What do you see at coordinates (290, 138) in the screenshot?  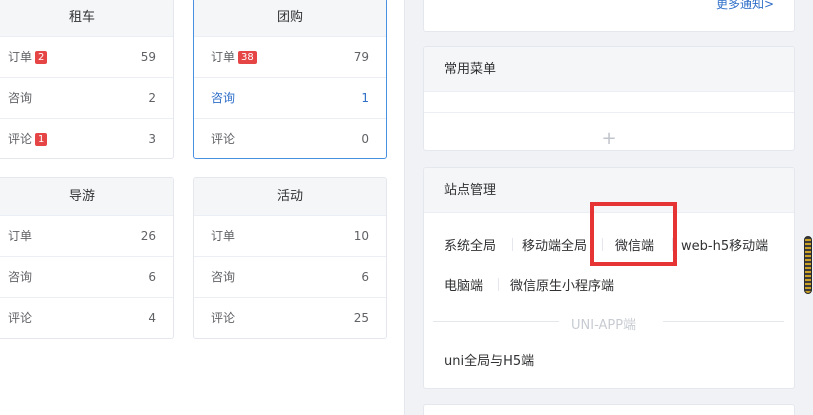 I see `stat-row-reviews: 评论 0` at bounding box center [290, 138].